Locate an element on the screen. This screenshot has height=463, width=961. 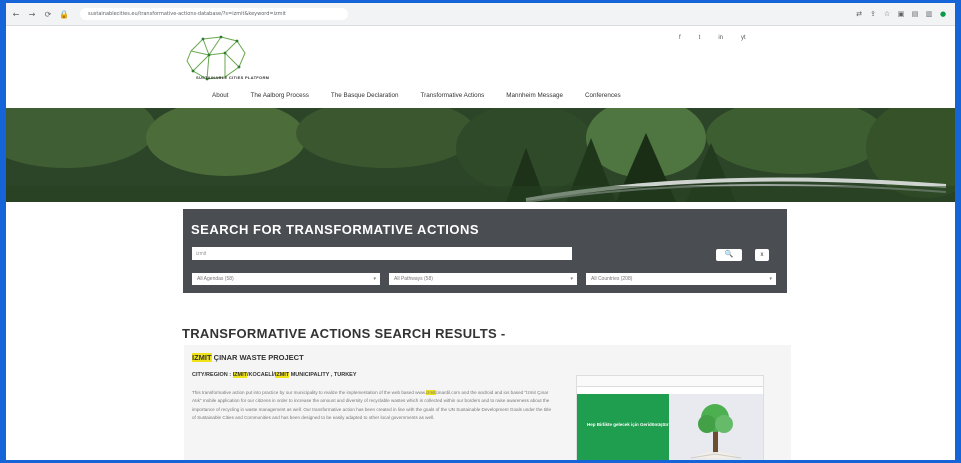
tab-icon: ▤ is located at coordinates (915, 14).